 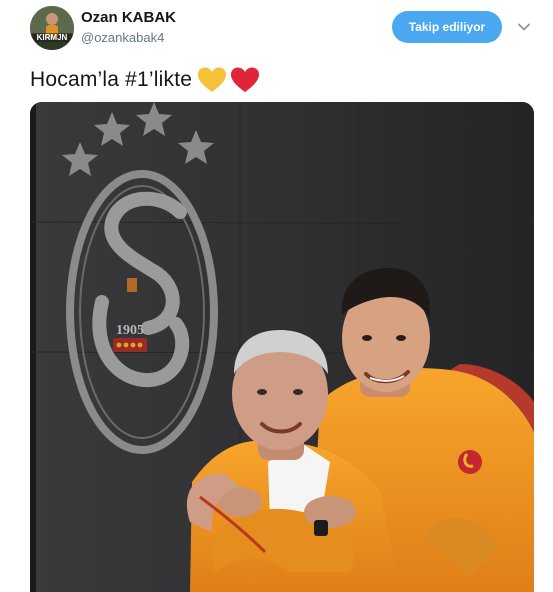 I want to click on chevron-down-icon, so click(x=524, y=27).